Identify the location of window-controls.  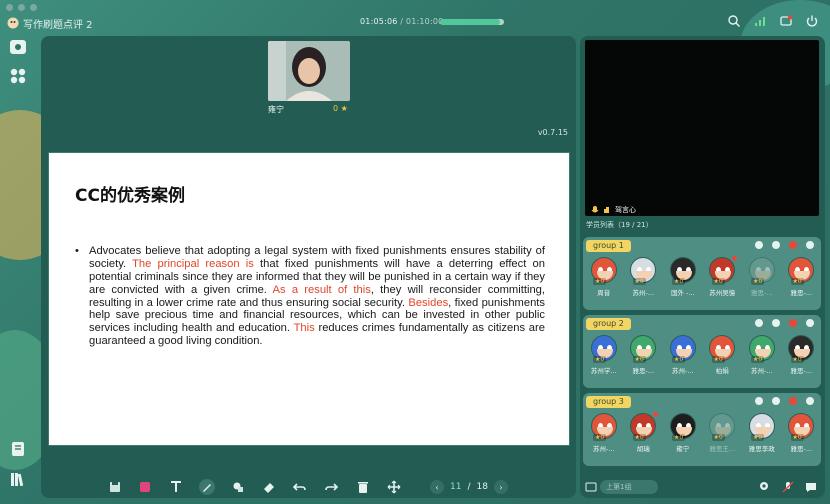
(21, 7).